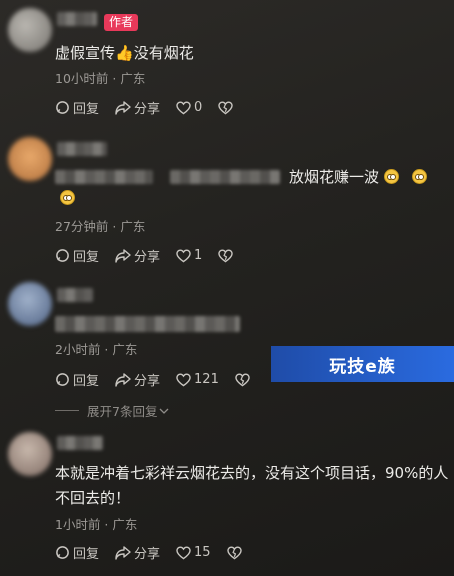  Describe the element at coordinates (96, 524) in the screenshot. I see `comment-meta: 1小时前 · 广东` at that location.